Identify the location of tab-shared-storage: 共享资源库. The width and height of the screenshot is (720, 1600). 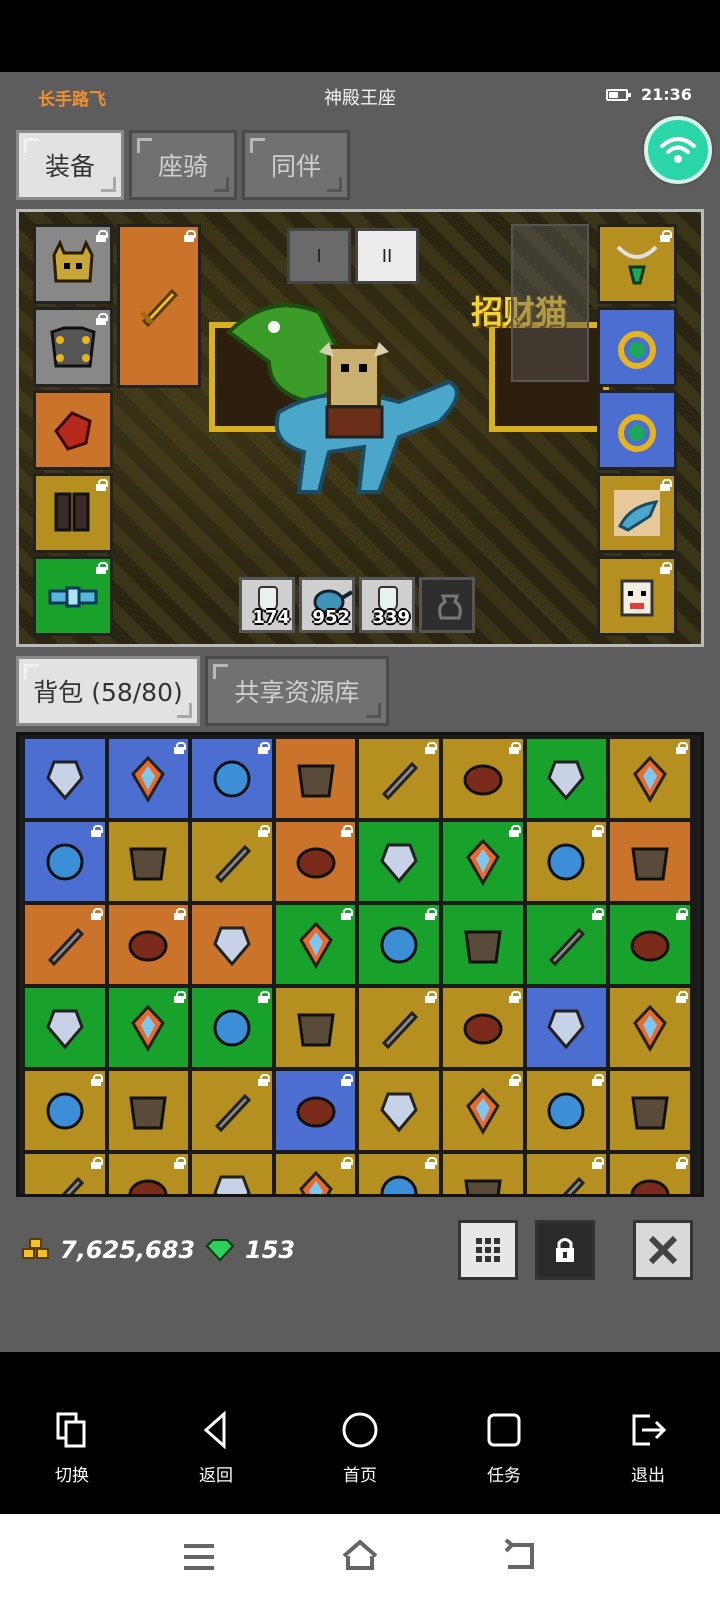
(297, 691).